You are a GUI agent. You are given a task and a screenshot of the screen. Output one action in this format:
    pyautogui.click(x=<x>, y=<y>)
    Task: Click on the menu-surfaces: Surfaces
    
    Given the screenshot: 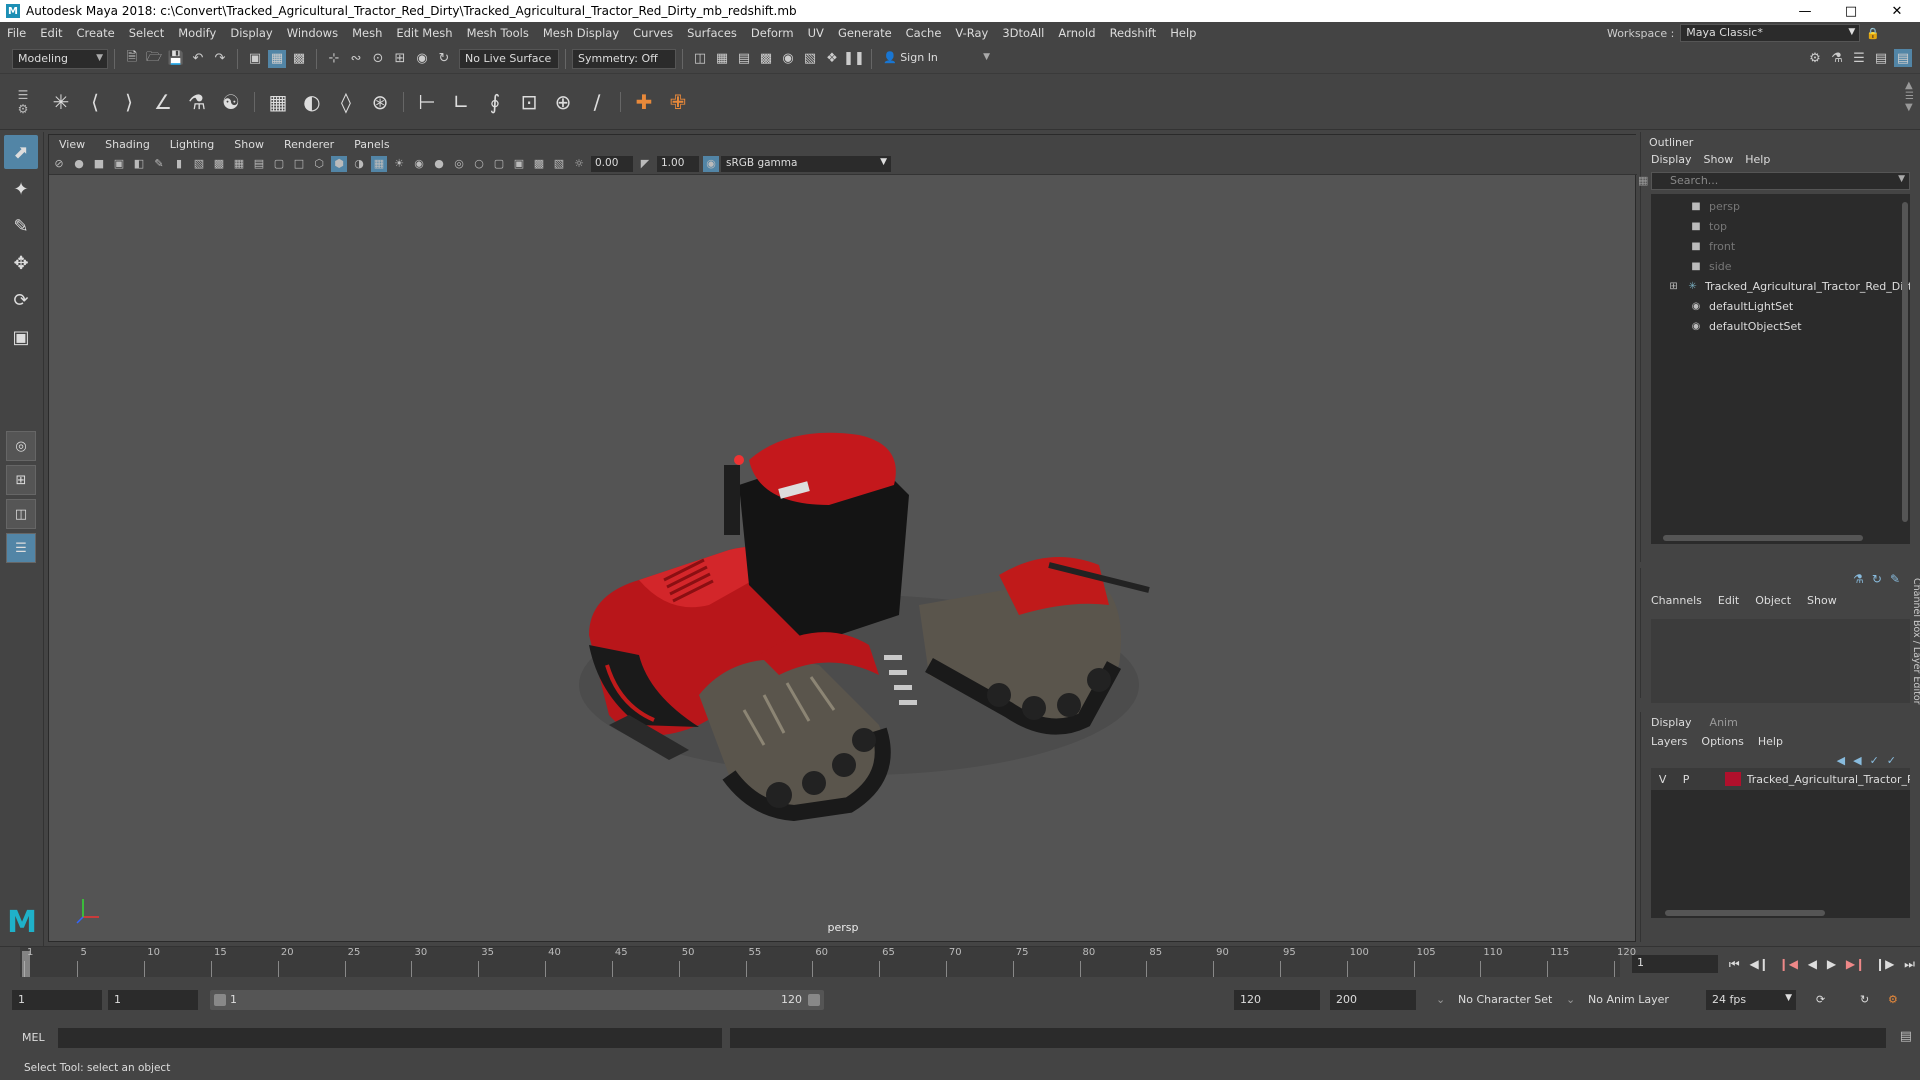 What is the action you would take?
    pyautogui.click(x=712, y=33)
    